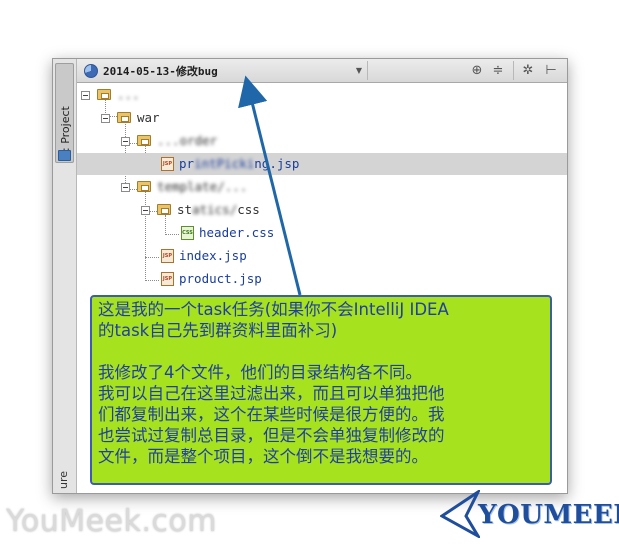 The height and width of the screenshot is (547, 619). I want to click on changelist-name: 2014-05-13-修改bug, so click(160, 71).